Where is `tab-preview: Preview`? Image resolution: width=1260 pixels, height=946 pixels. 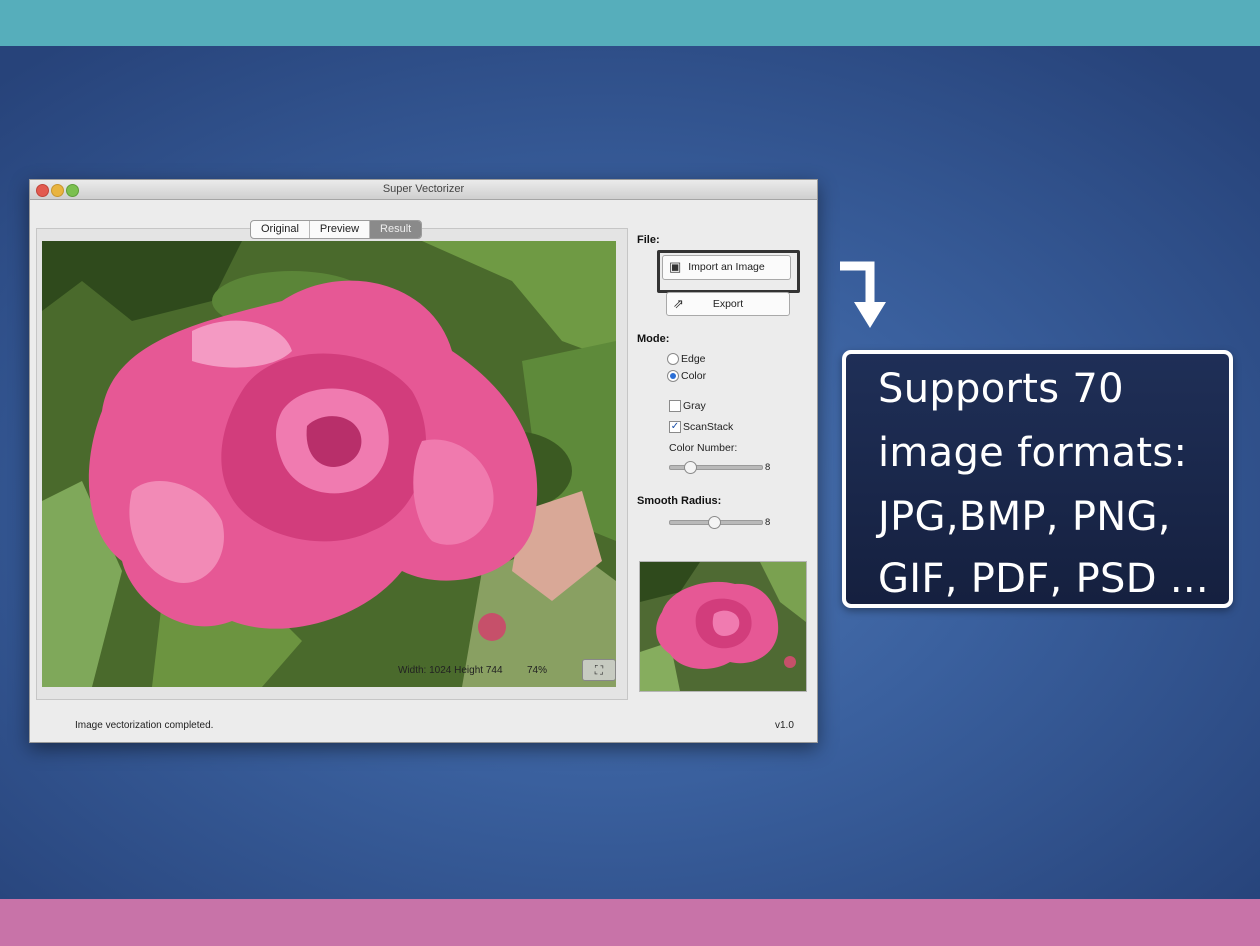 tab-preview: Preview is located at coordinates (340, 229).